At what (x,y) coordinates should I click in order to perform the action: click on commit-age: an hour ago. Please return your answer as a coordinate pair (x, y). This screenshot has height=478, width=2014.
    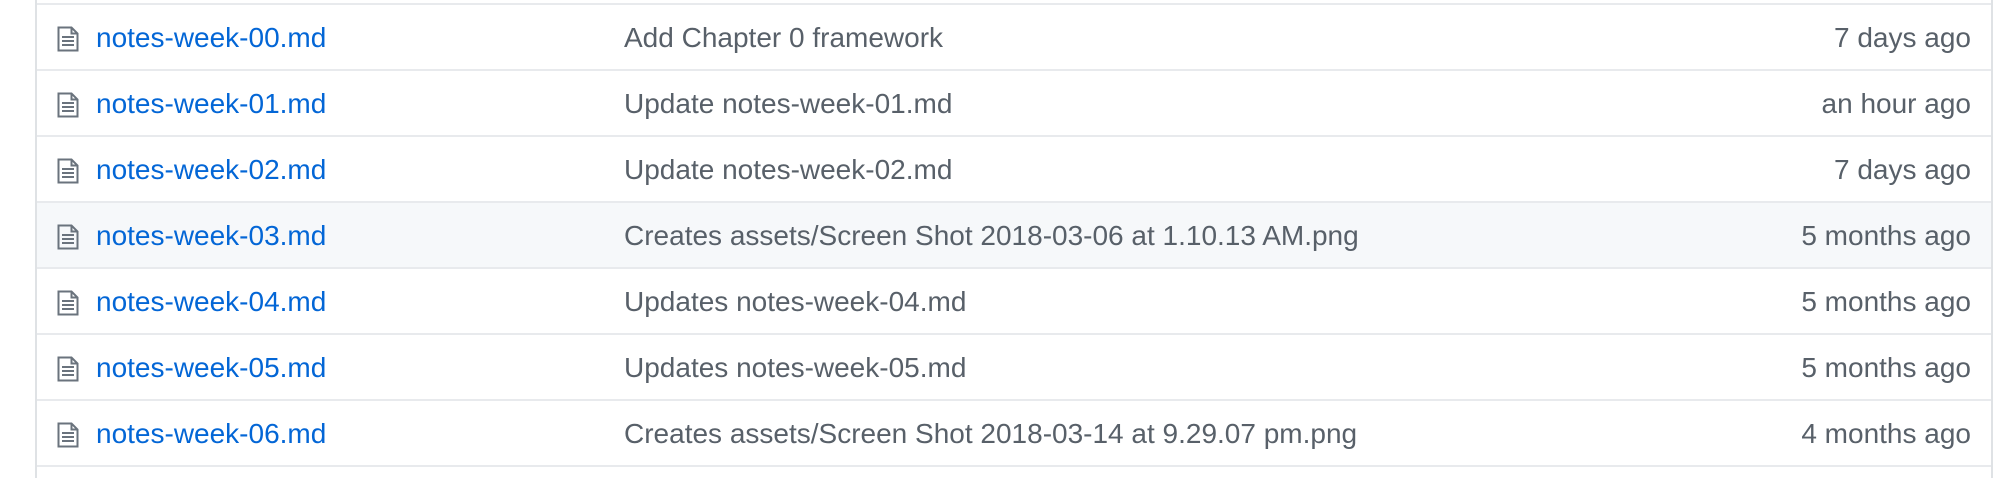
    Looking at the image, I should click on (1896, 103).